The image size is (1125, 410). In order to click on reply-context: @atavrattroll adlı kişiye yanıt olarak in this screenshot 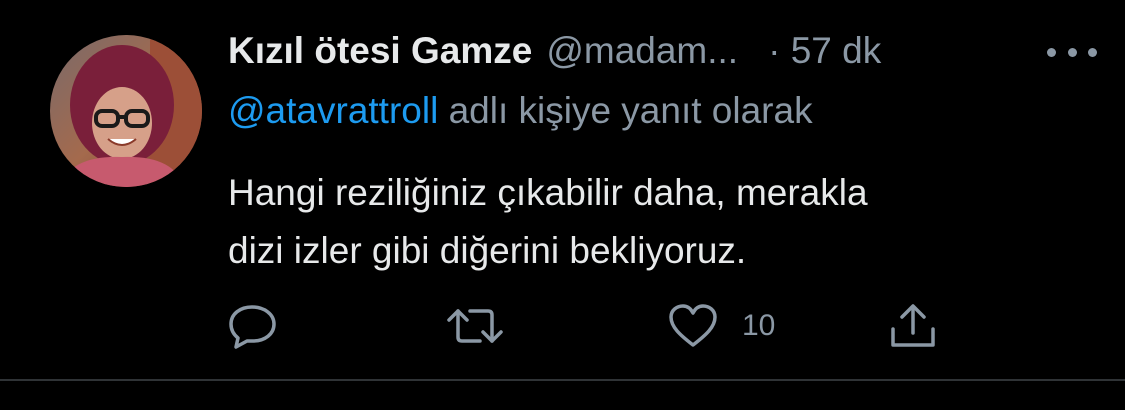, I will do `click(520, 111)`.